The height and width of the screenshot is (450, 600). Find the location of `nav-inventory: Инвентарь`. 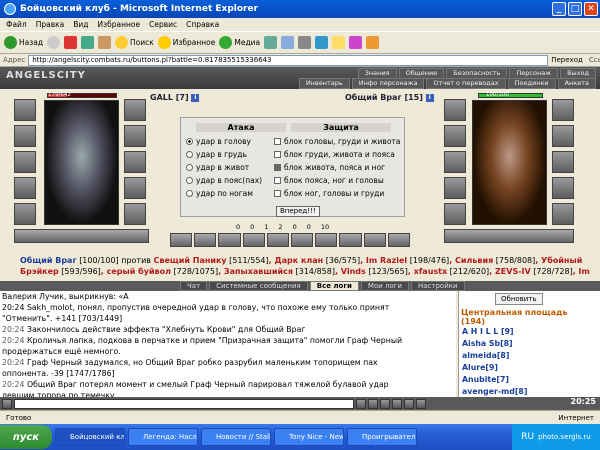

nav-inventory: Инвентарь is located at coordinates (324, 83).